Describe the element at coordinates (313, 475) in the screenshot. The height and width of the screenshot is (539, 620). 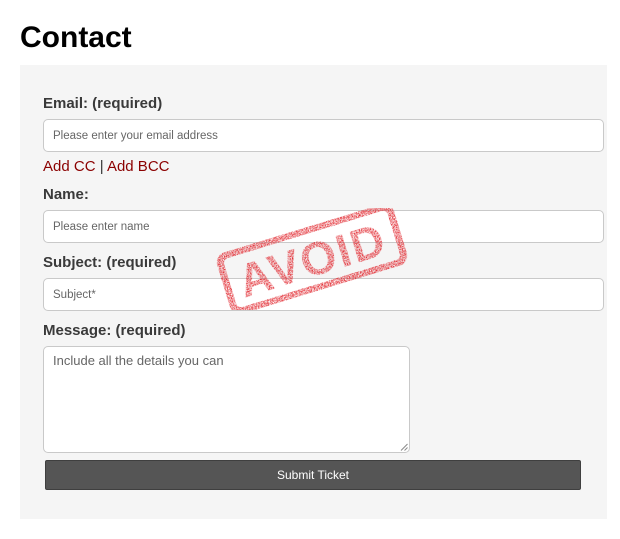
I see `submit-ticket-button: Submit Ticket` at that location.